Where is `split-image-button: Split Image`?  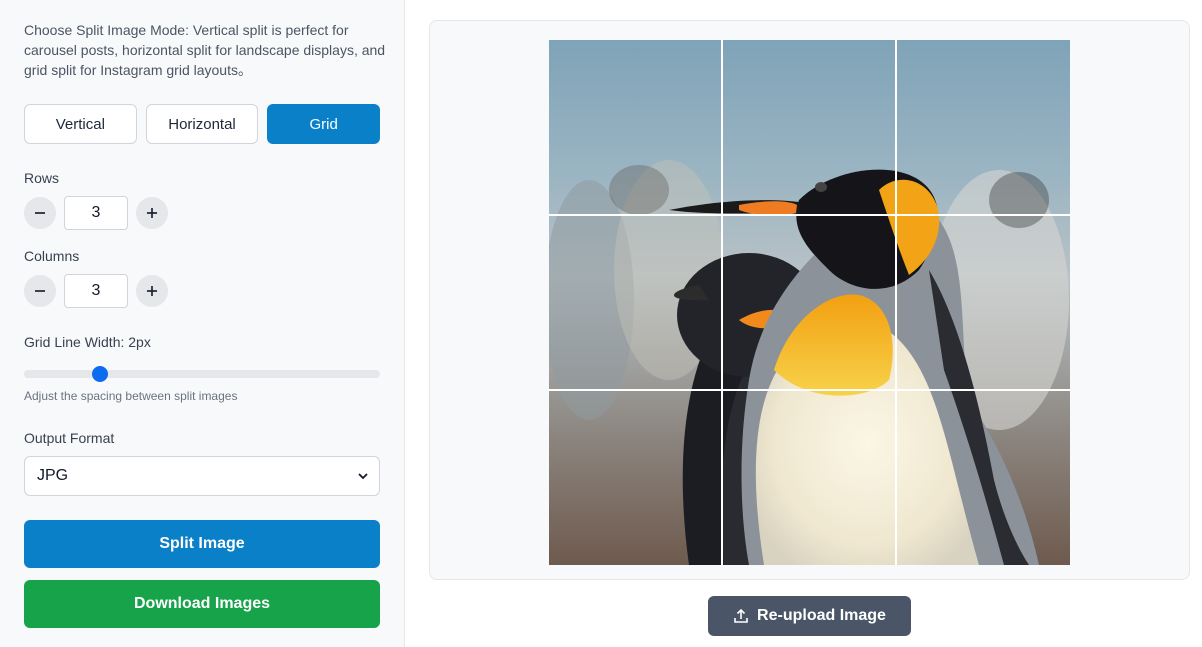
split-image-button: Split Image is located at coordinates (202, 544).